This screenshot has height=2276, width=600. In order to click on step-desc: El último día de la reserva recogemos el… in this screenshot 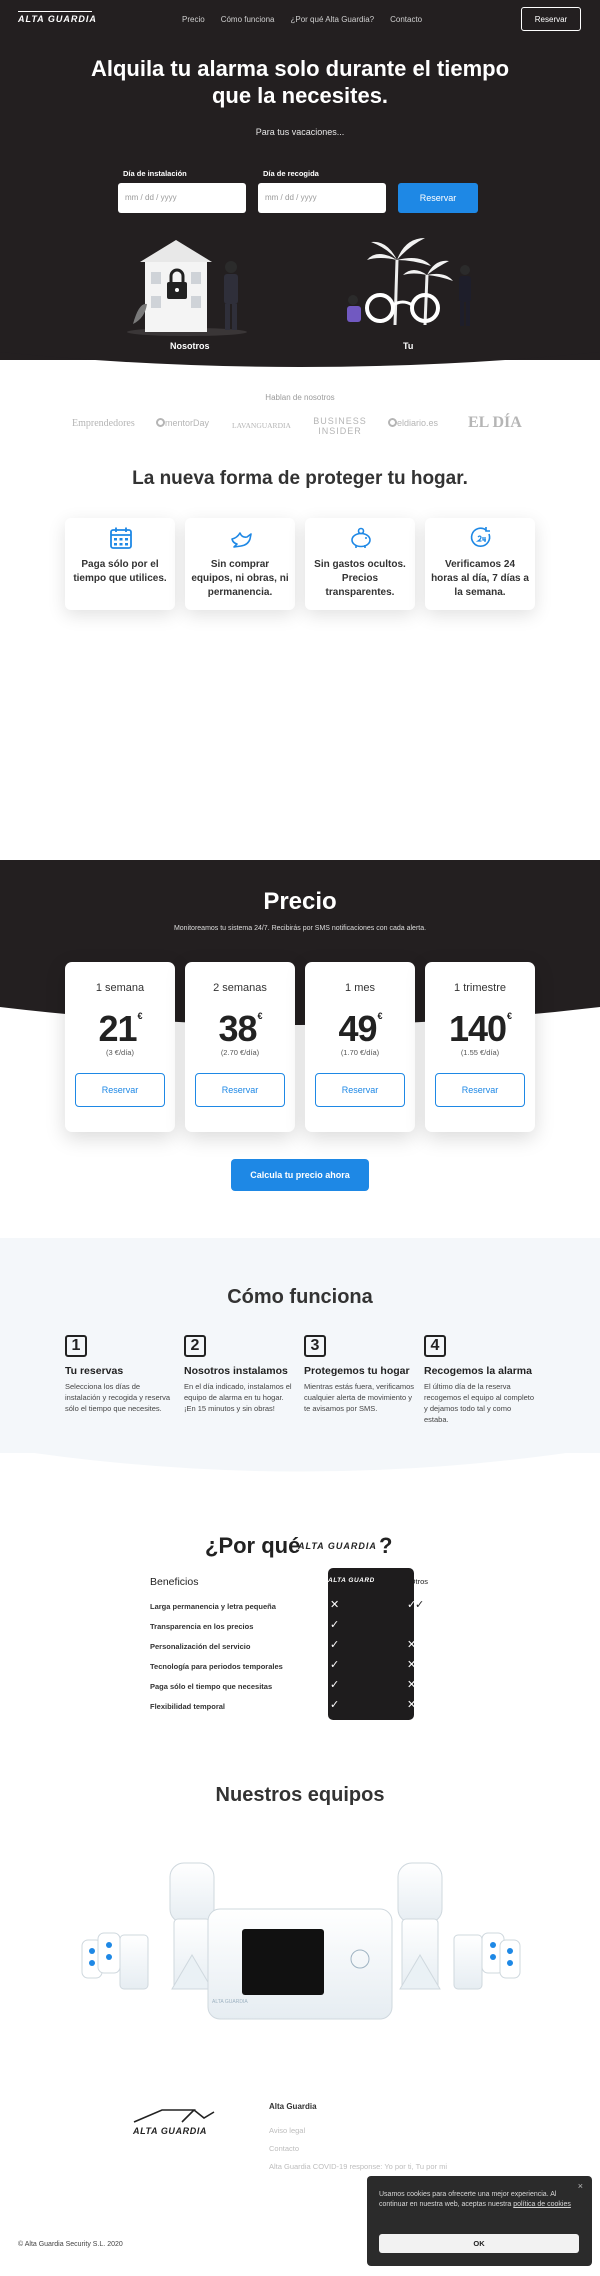, I will do `click(479, 1403)`.